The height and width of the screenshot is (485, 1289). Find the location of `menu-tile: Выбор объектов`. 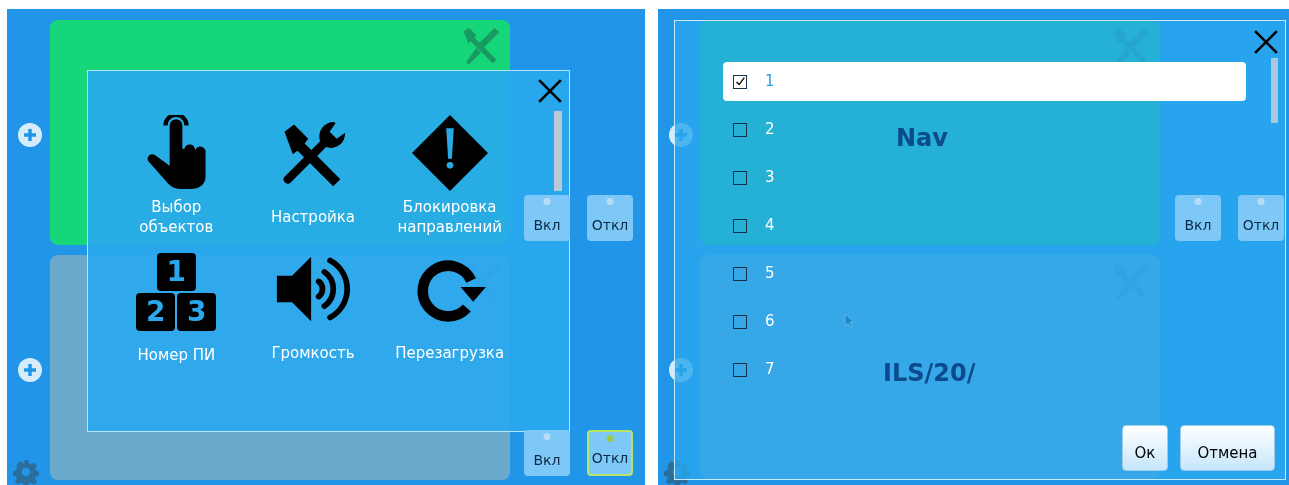

menu-tile: Выбор объектов is located at coordinates (176, 177).